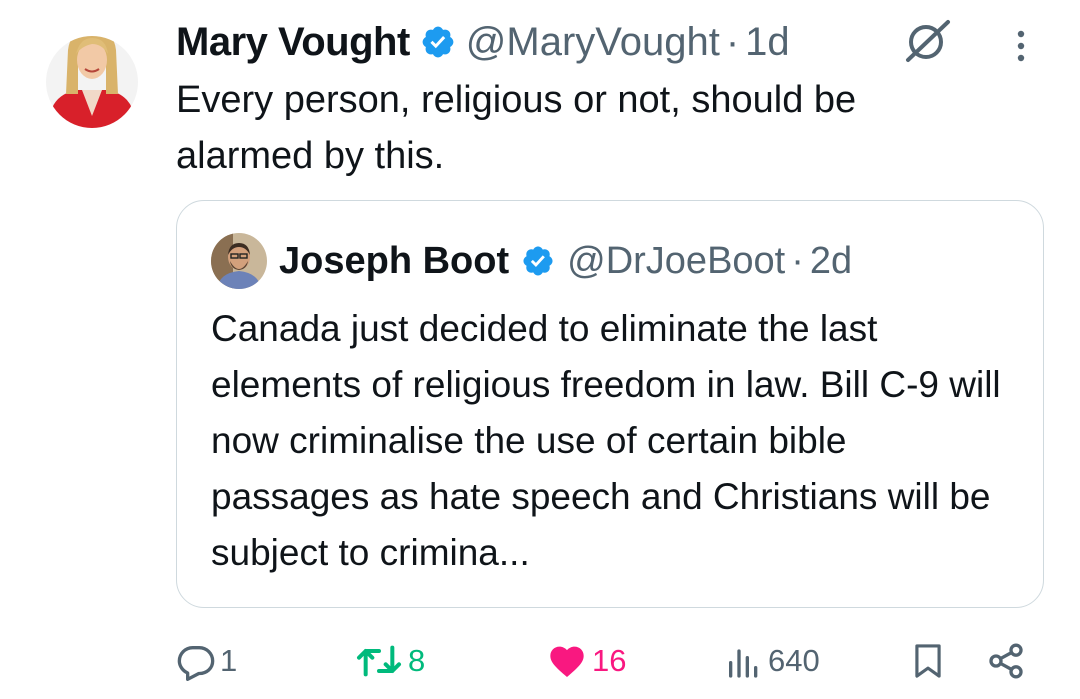  What do you see at coordinates (565, 261) in the screenshot?
I see `quoted-tweet-header: Joseph Boot @DrJoeBoot · 2d` at bounding box center [565, 261].